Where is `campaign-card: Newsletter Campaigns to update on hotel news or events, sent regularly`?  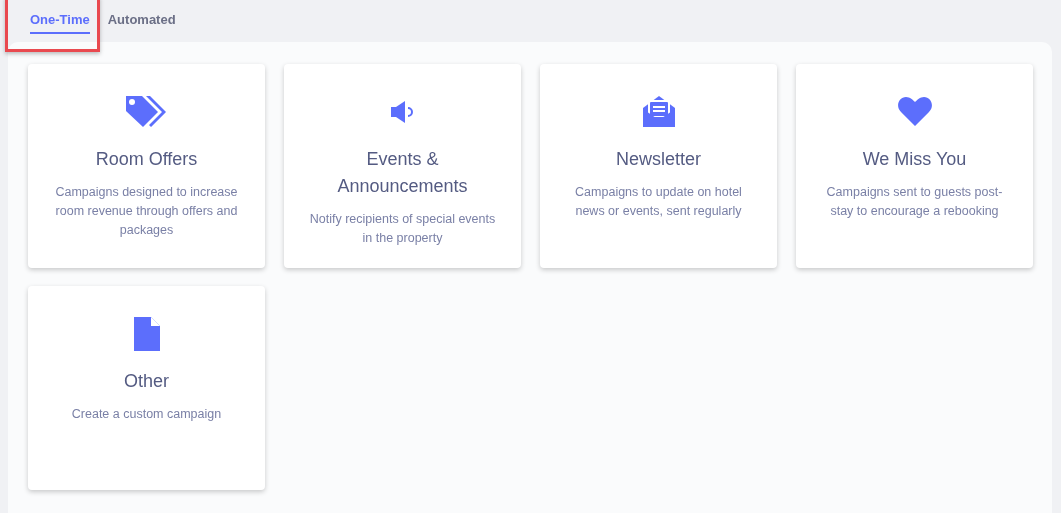 campaign-card: Newsletter Campaigns to update on hotel news or events, sent regularly is located at coordinates (658, 166).